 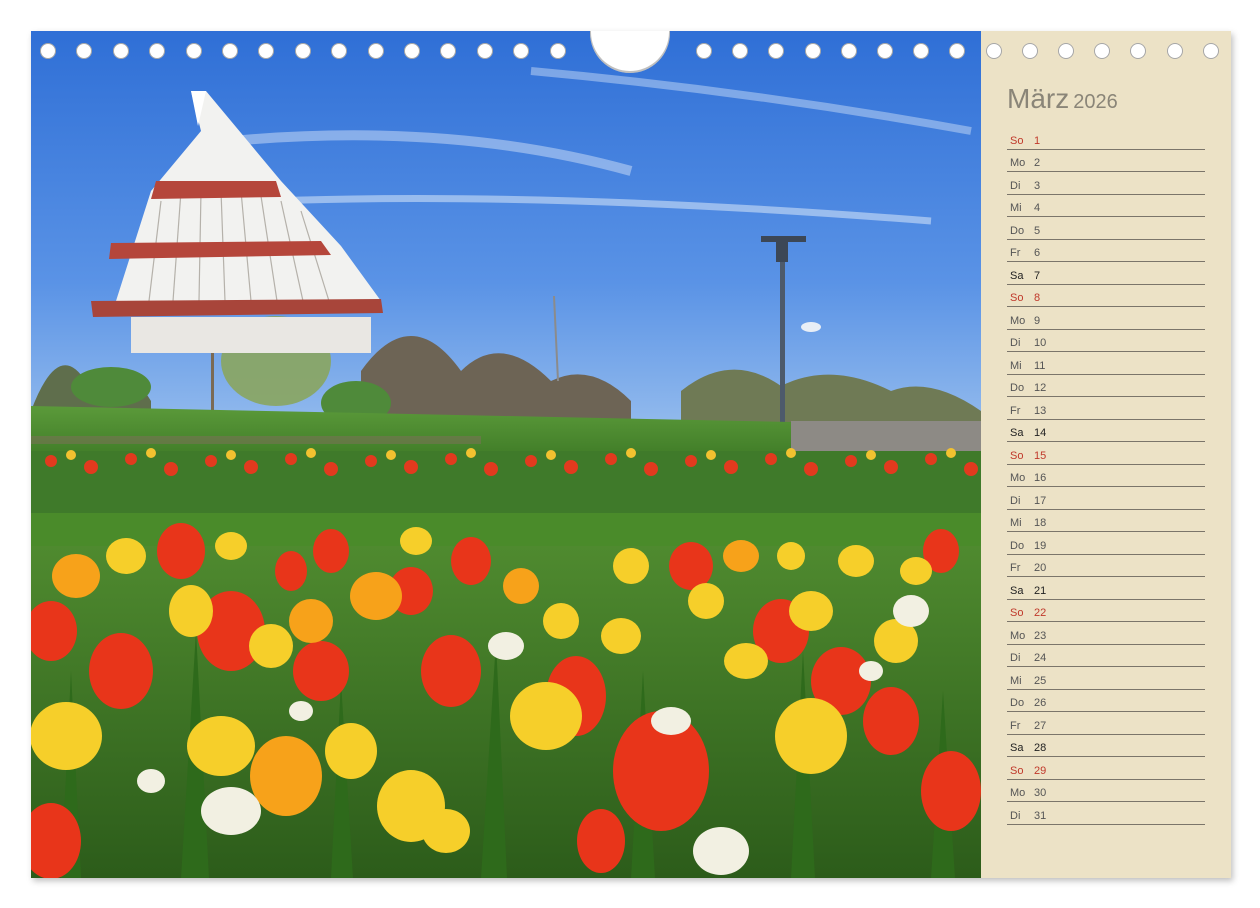 I want to click on day-number: 26, so click(x=1040, y=703).